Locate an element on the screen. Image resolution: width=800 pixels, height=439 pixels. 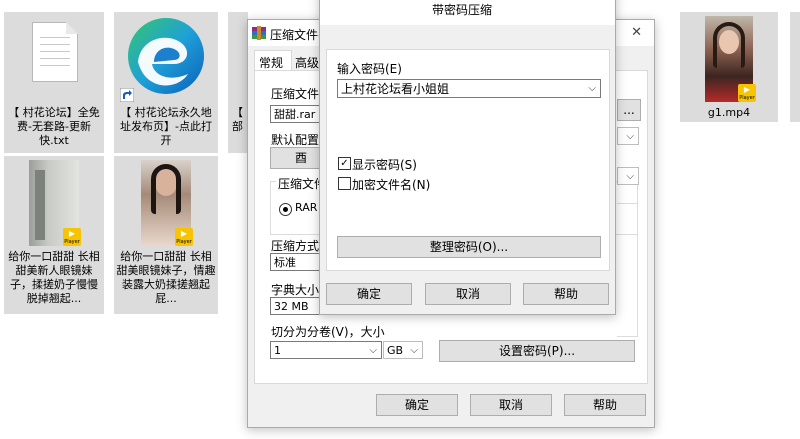
partial-caption: 【 部 is located at coordinates (237, 119).